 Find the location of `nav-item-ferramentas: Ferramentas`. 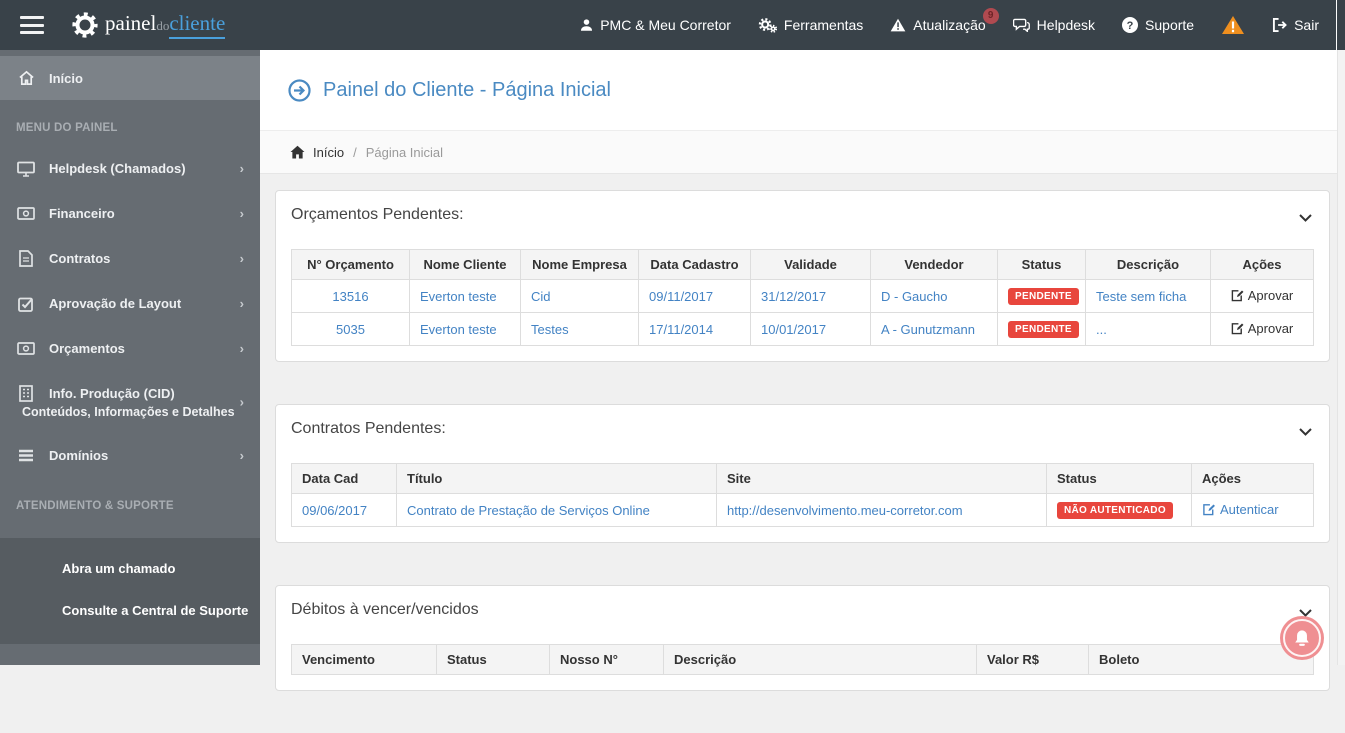

nav-item-ferramentas: Ferramentas is located at coordinates (810, 25).